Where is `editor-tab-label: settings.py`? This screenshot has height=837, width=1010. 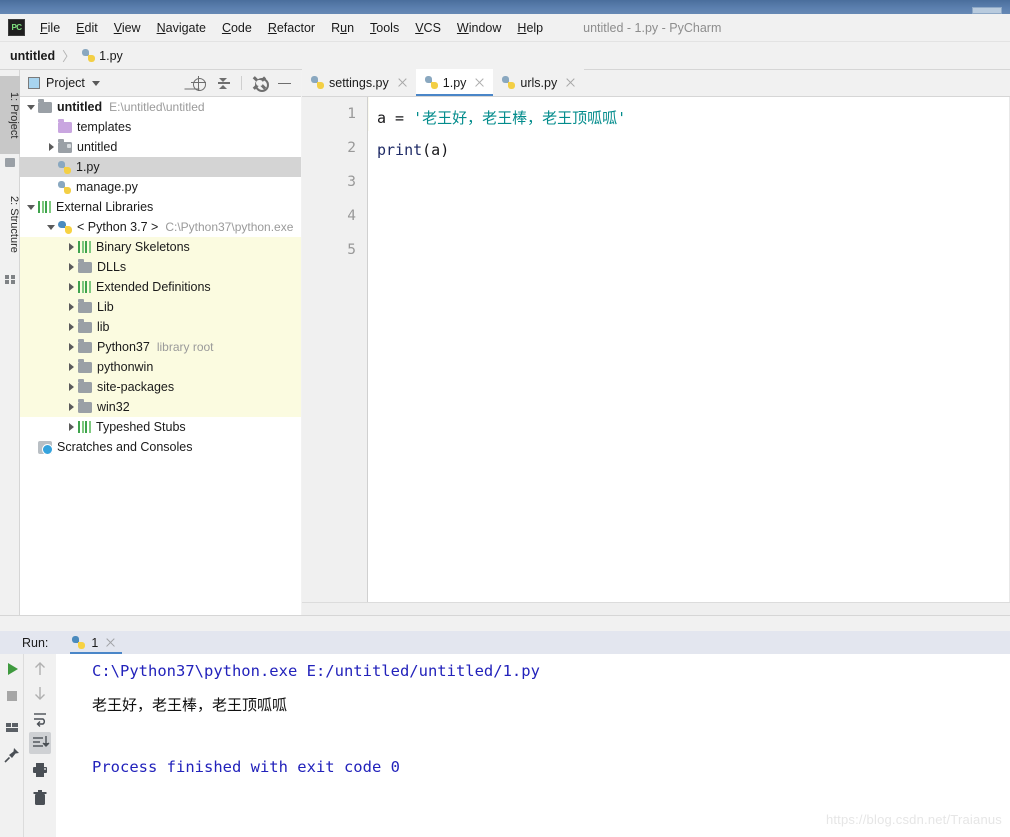
editor-tab-label: settings.py is located at coordinates (359, 82).